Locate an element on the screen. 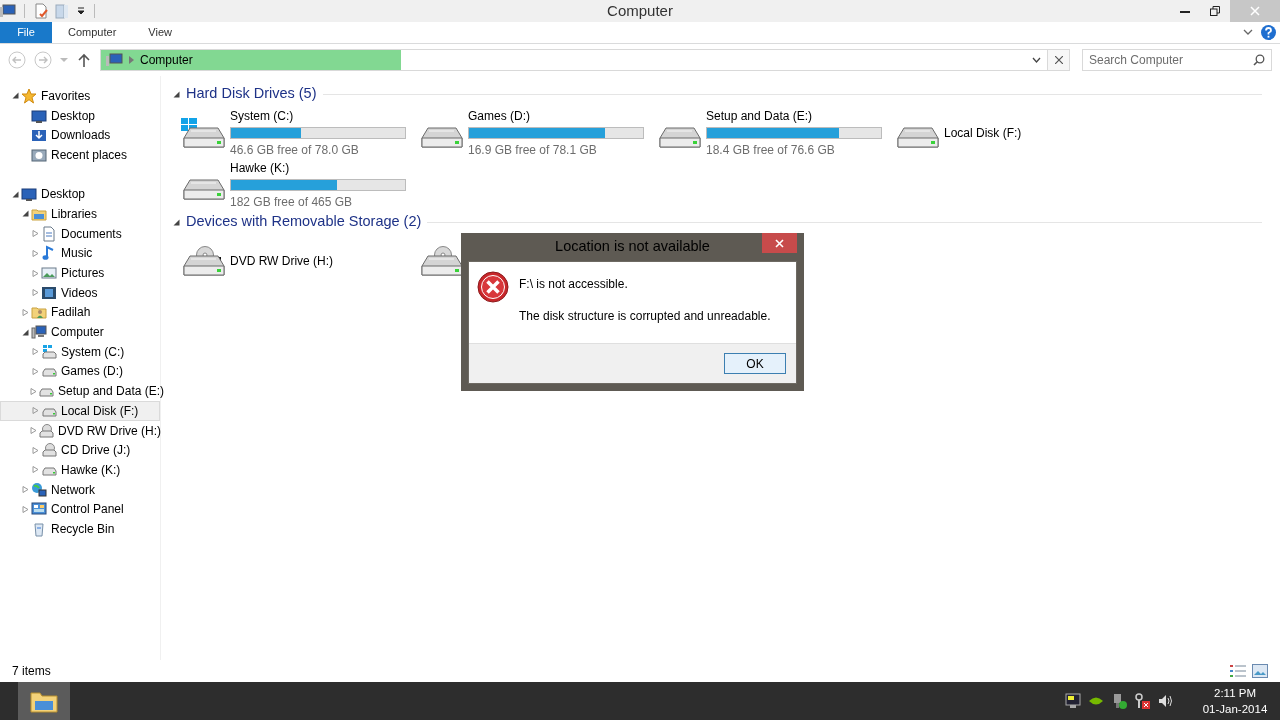  tree-item: System (C:) is located at coordinates (80, 351).